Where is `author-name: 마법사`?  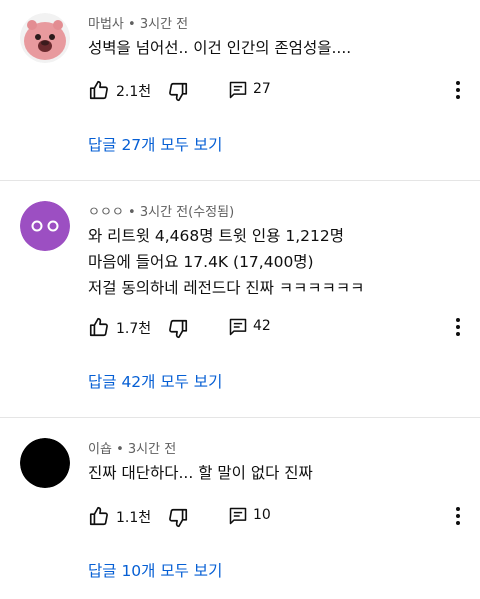 author-name: 마법사 is located at coordinates (106, 24).